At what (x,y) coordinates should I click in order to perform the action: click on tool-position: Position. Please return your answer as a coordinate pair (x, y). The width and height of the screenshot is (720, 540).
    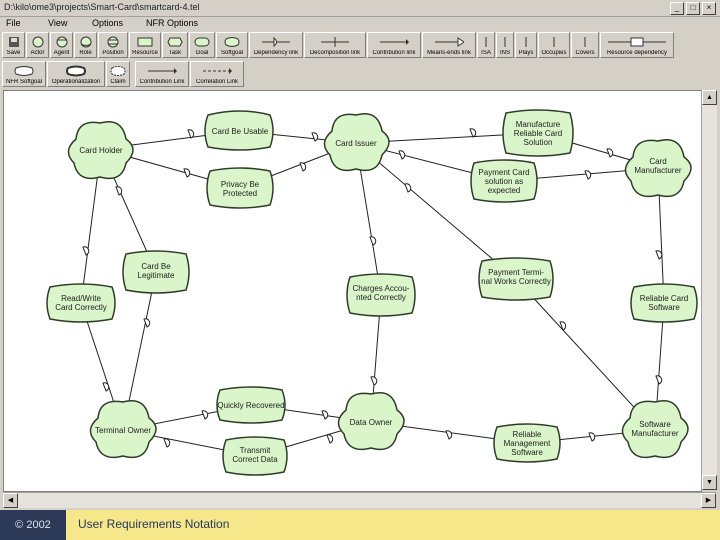
    Looking at the image, I should click on (113, 45).